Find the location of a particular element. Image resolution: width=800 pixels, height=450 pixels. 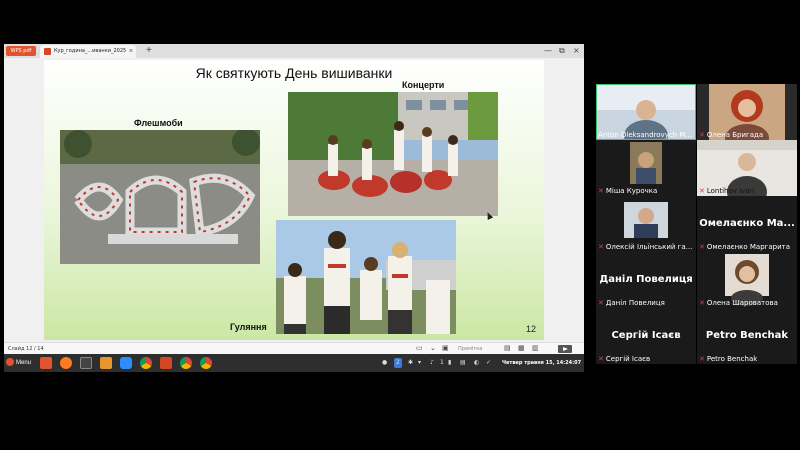

linux-mint-icon is located at coordinates (10, 362).